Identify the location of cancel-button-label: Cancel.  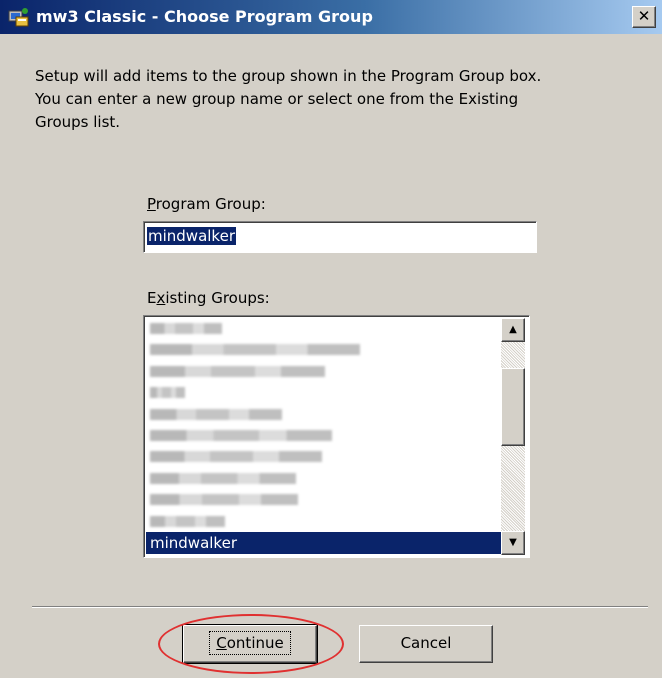
(426, 643).